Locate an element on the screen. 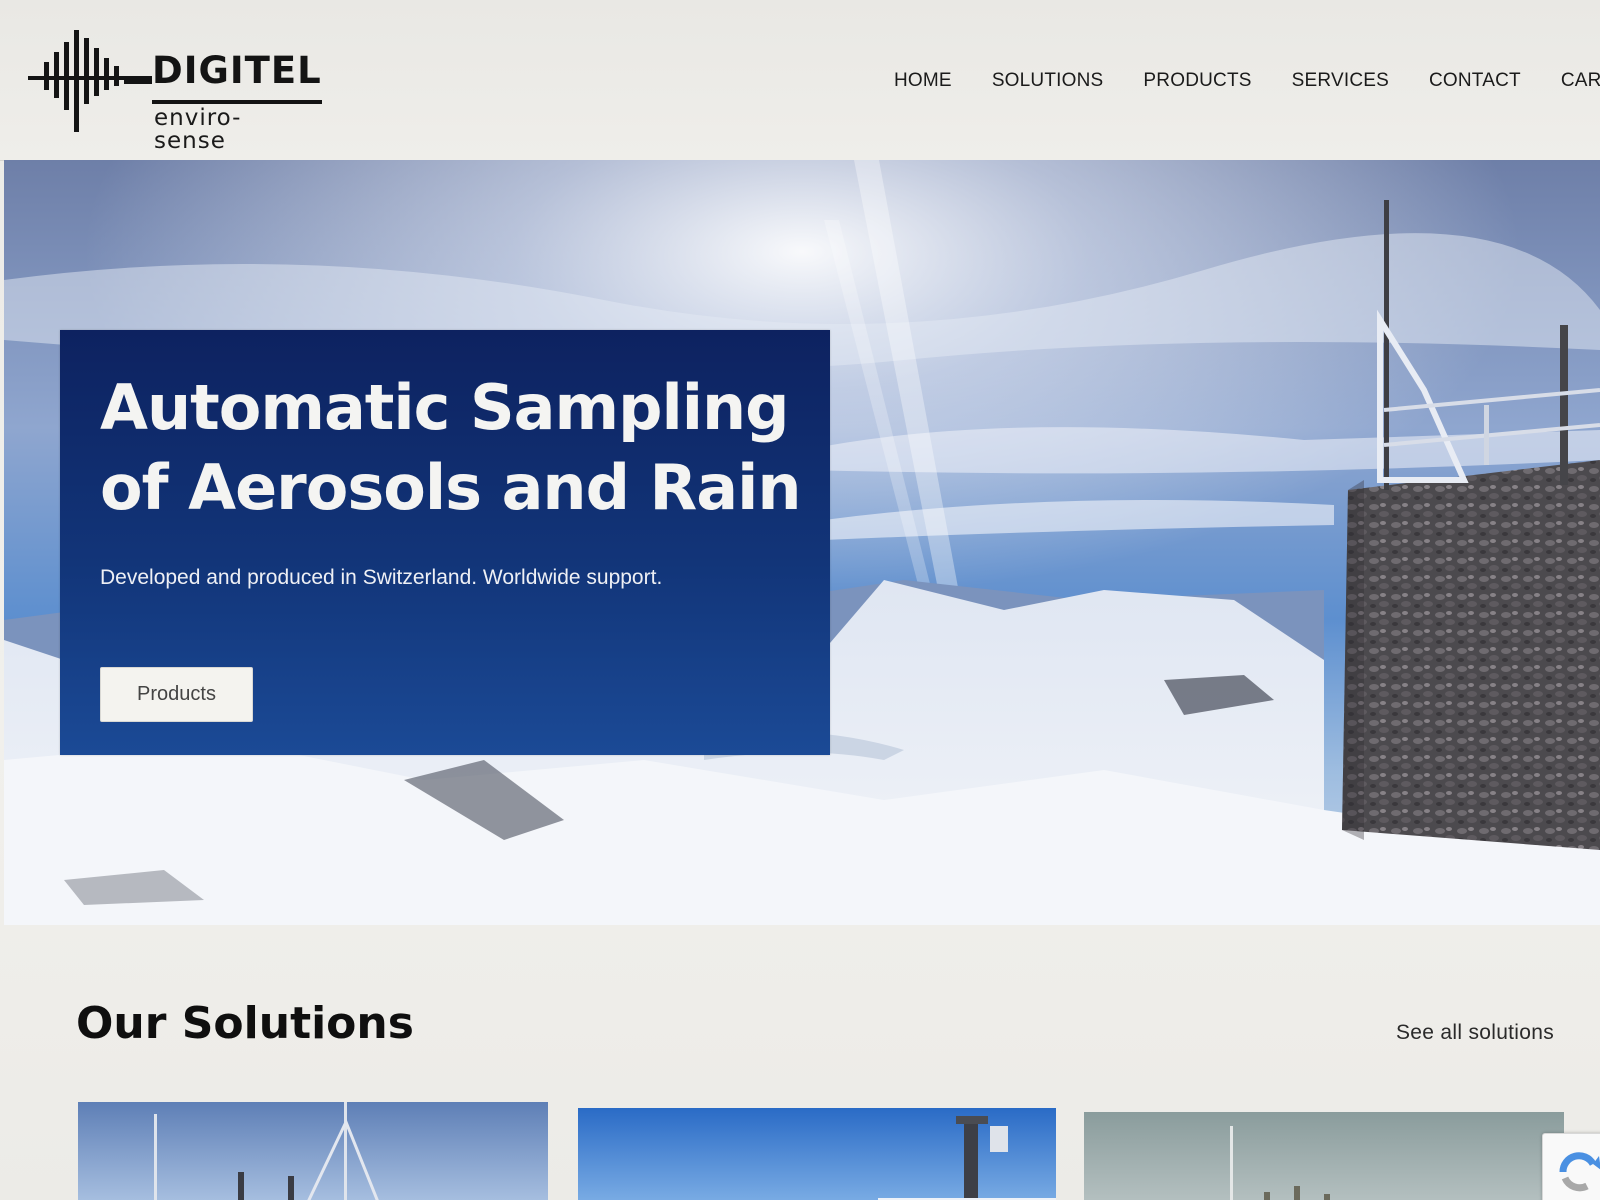 The width and height of the screenshot is (1600, 1200). see-all-solutions-link: See all solutions is located at coordinates (1475, 1033).